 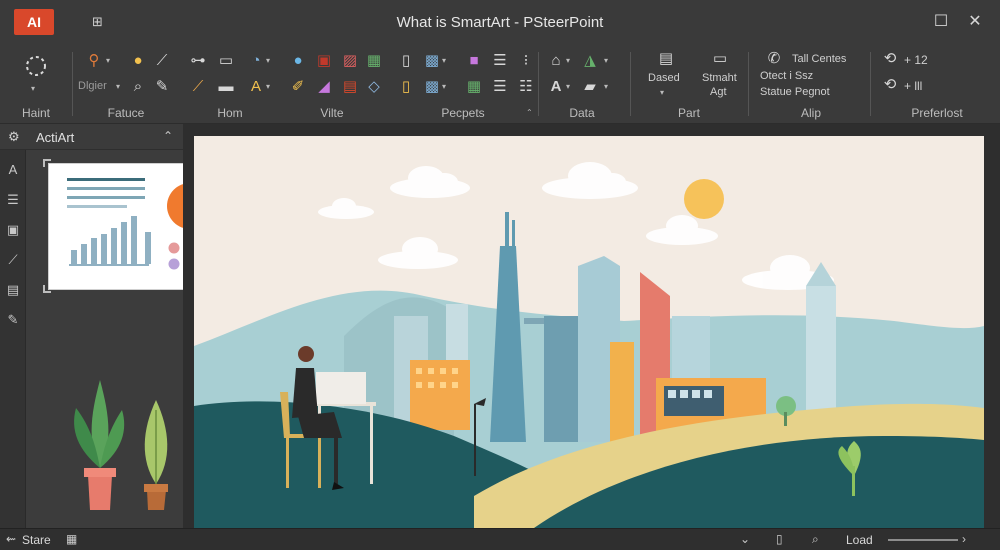 I want to click on group-label: Alip, so click(x=810, y=113).